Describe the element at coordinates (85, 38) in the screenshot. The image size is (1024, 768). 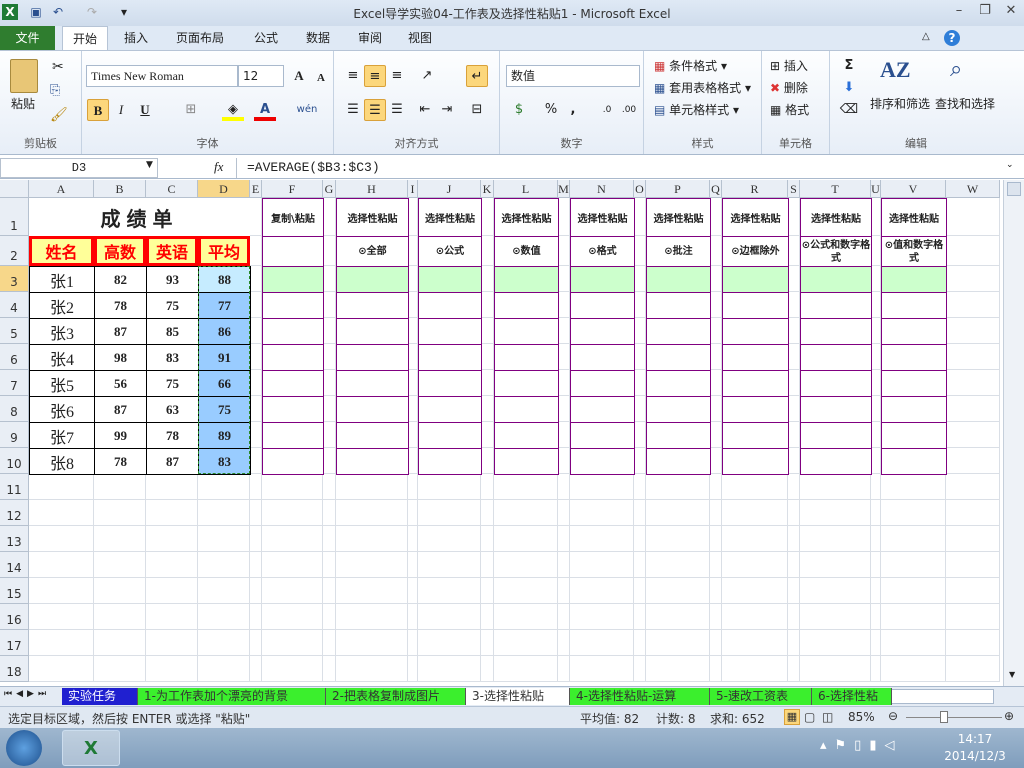
I see `tab-home: 开始` at that location.